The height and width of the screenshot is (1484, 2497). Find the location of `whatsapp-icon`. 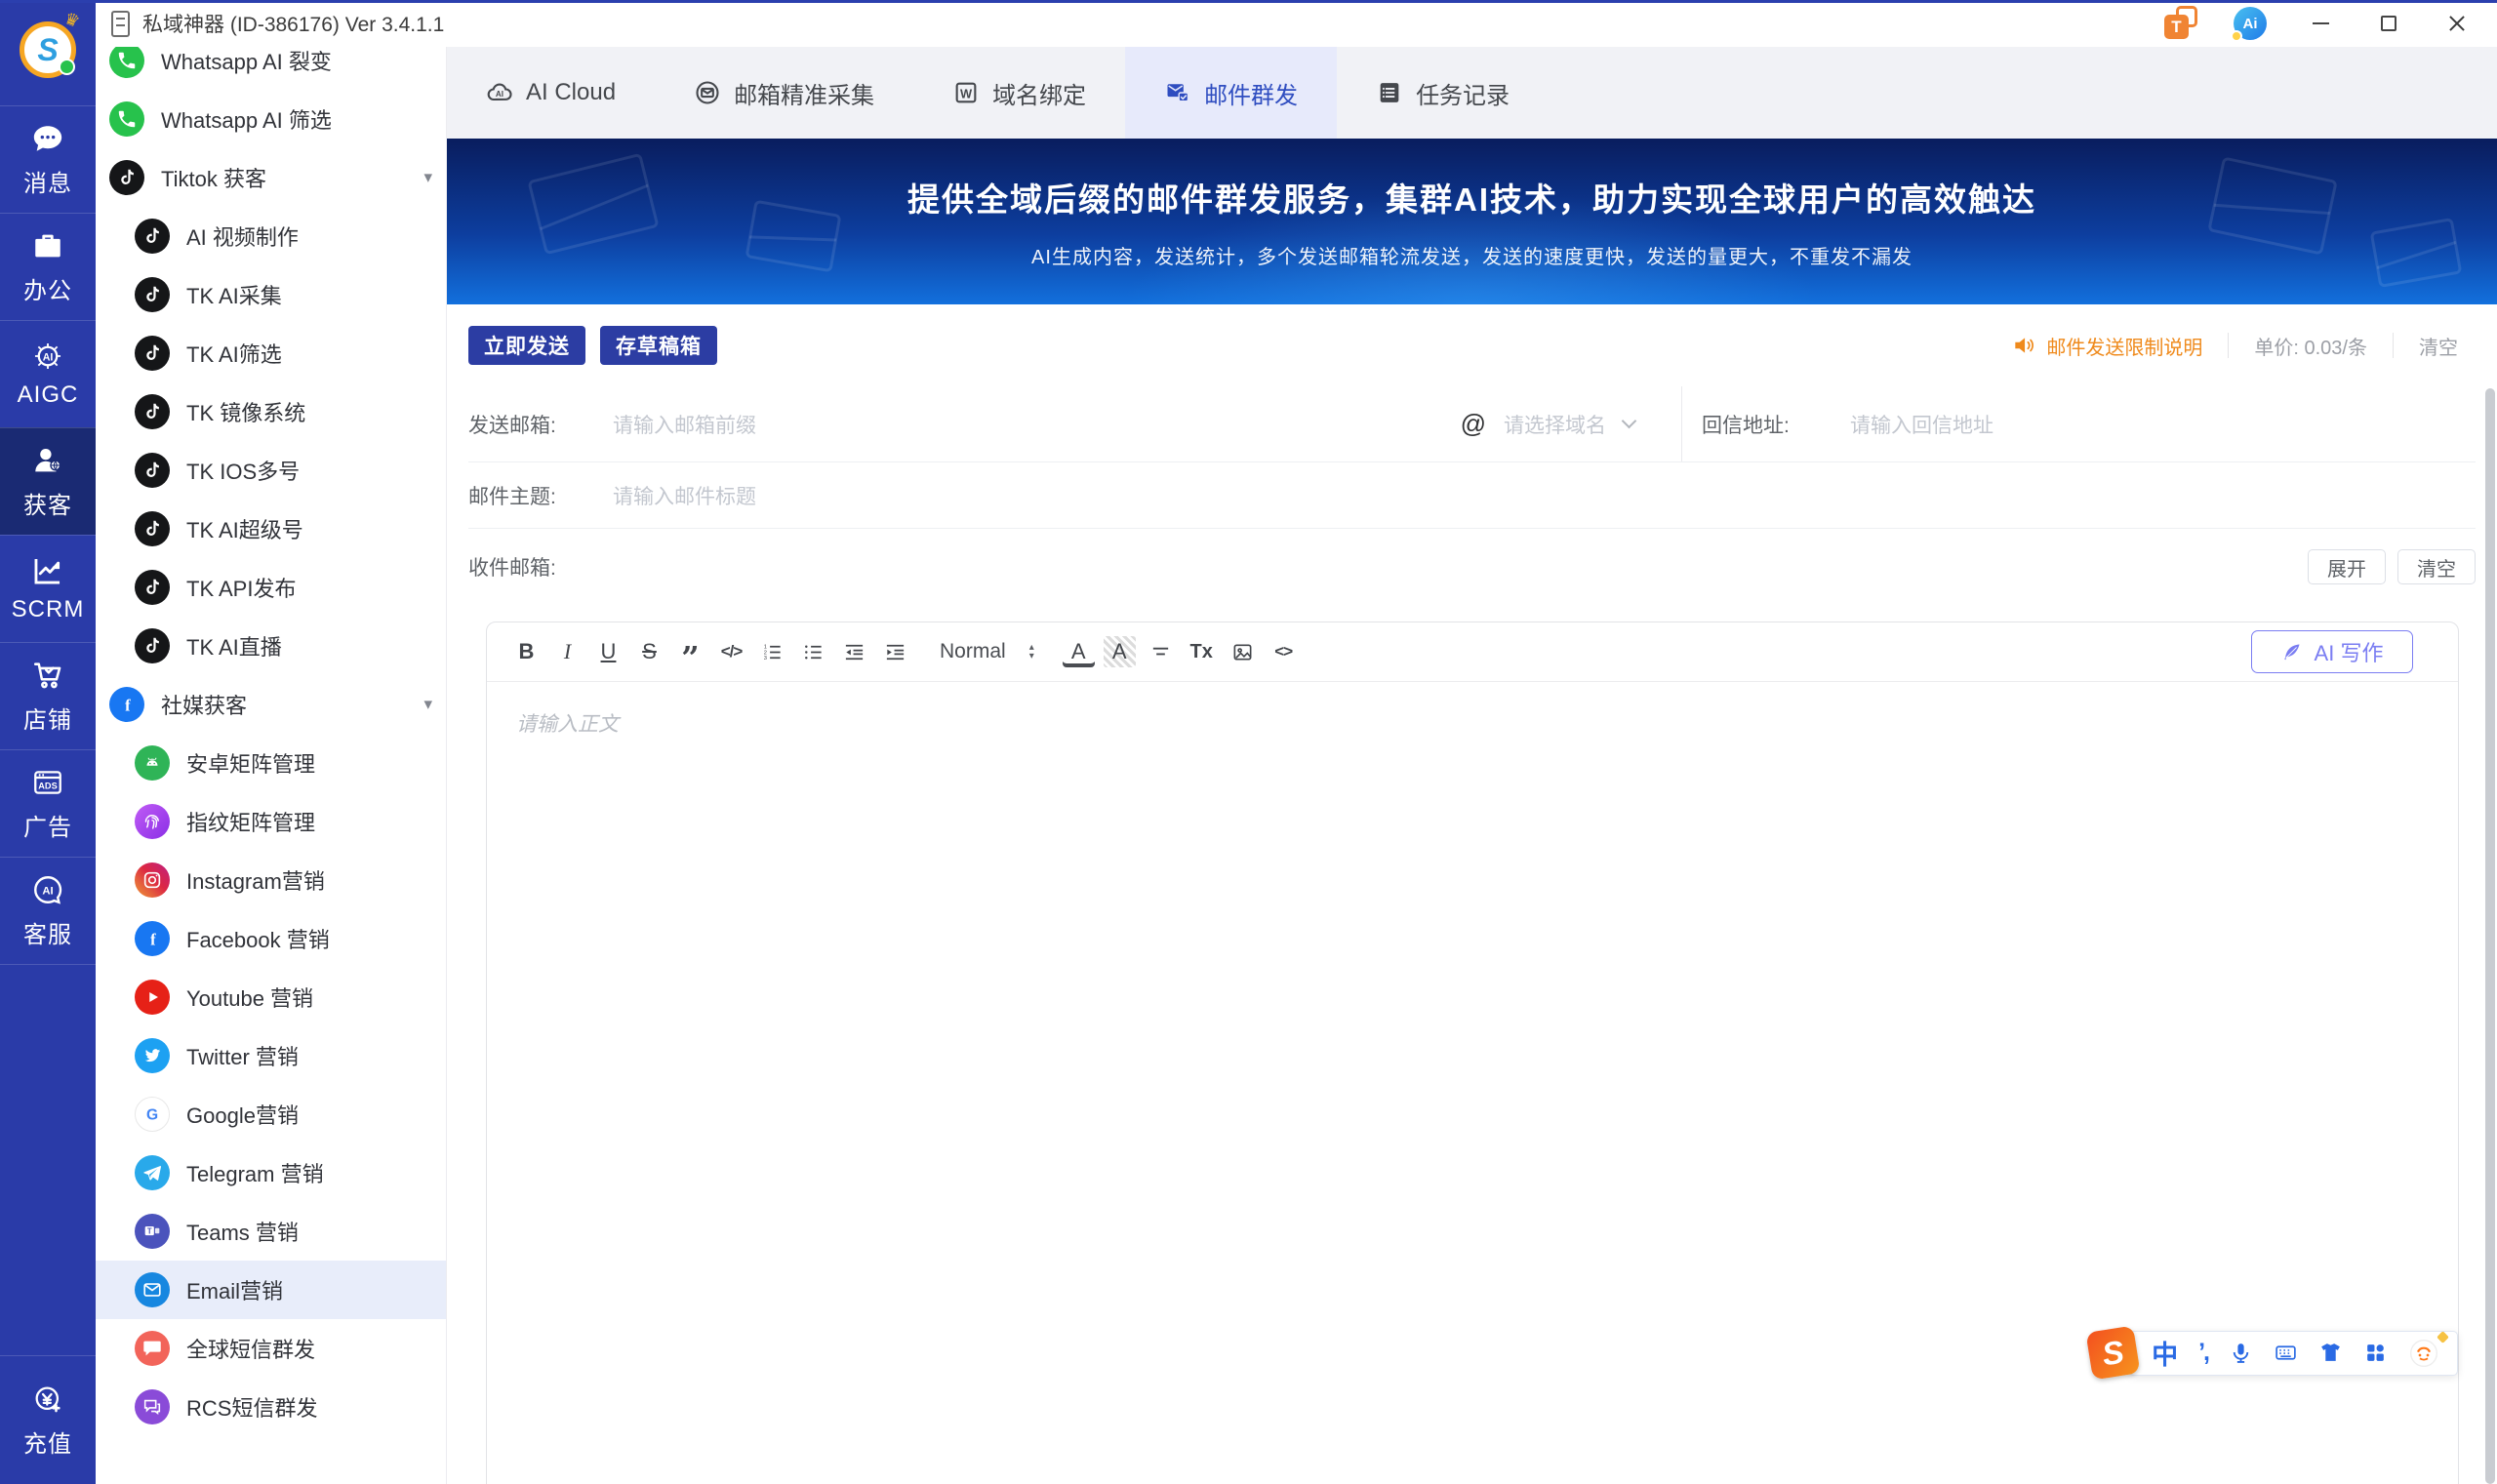

whatsapp-icon is located at coordinates (127, 62).